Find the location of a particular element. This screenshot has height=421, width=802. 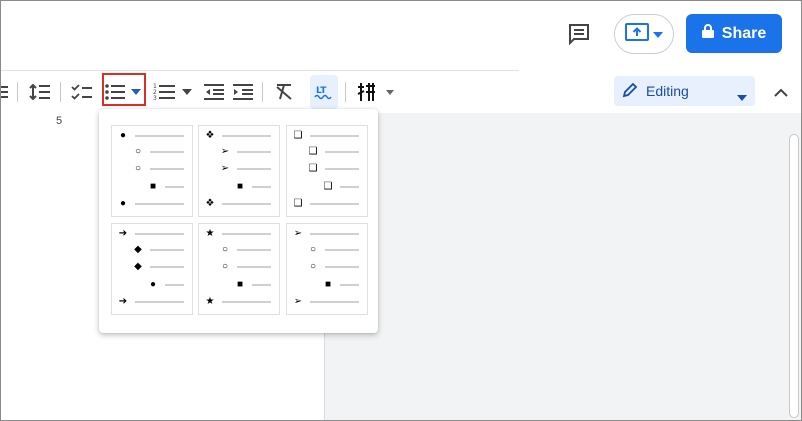

svg-text: 3 is located at coordinates (155, 98).